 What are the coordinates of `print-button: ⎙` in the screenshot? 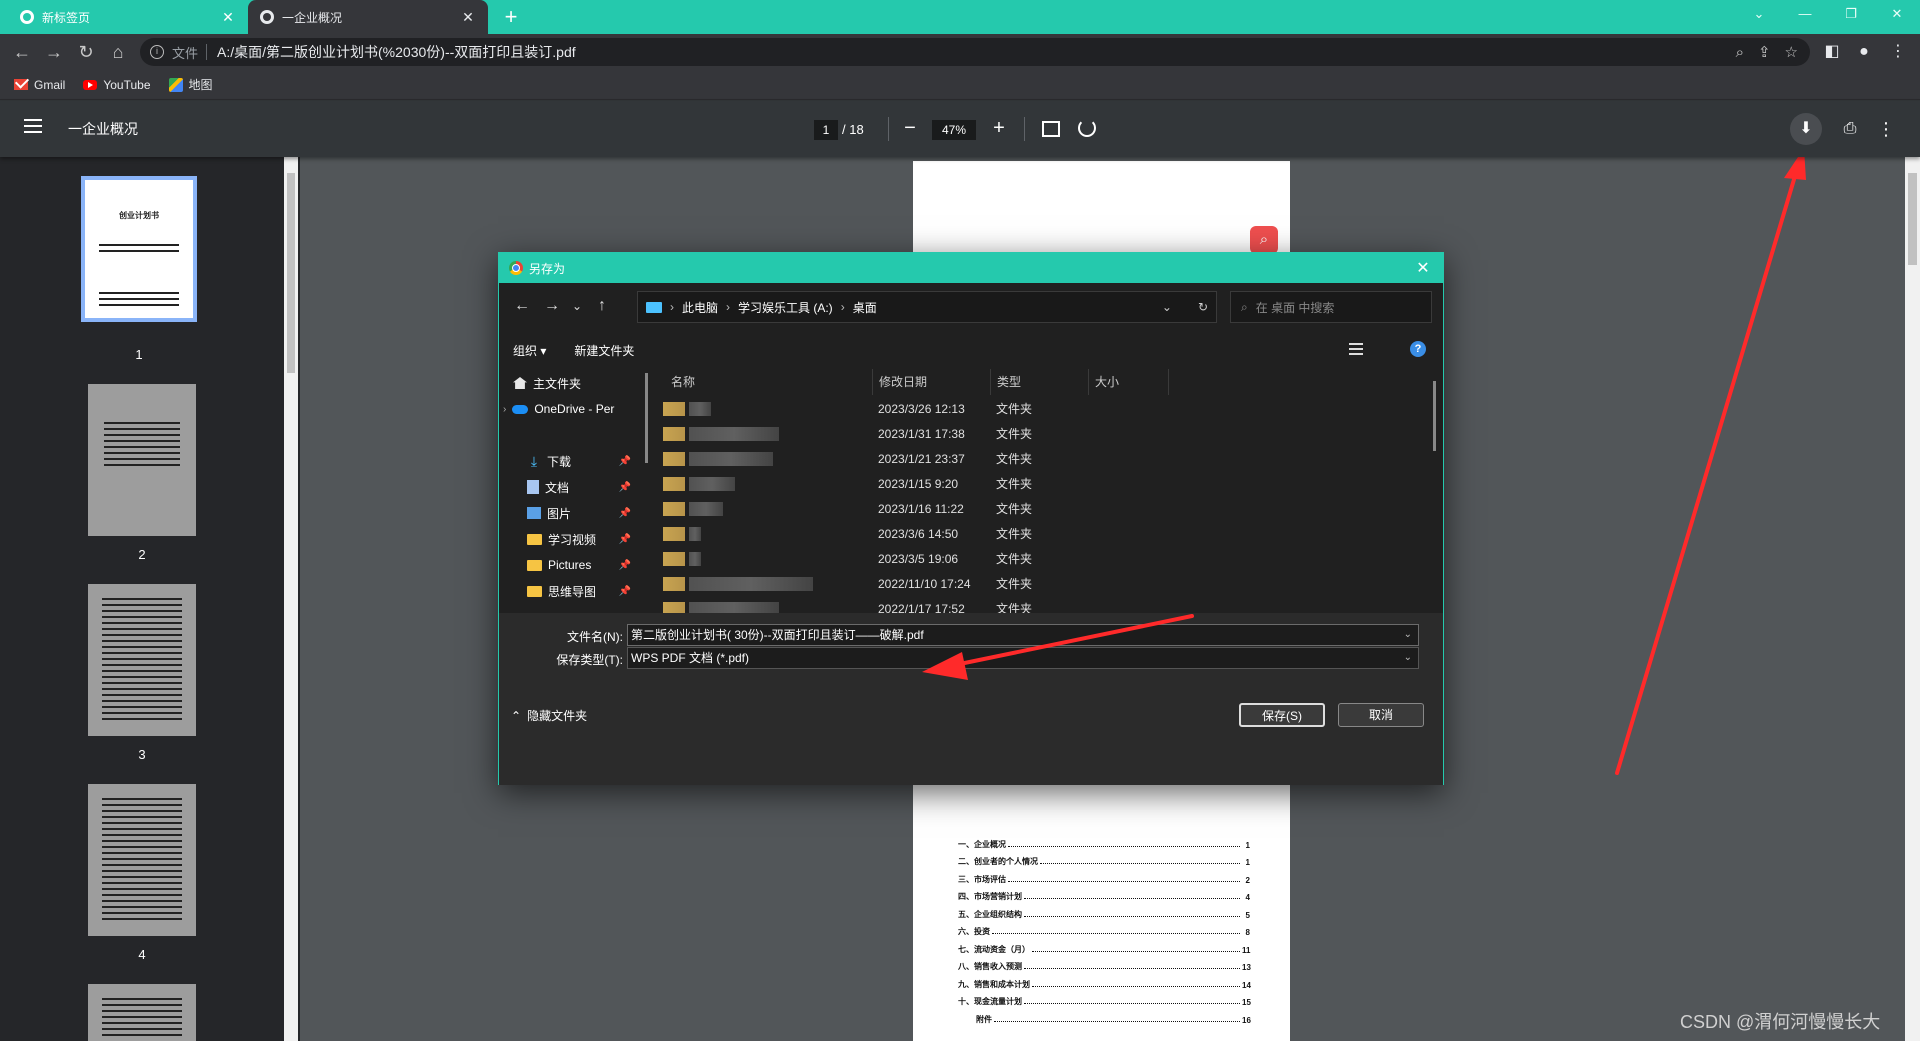 It's located at (1850, 129).